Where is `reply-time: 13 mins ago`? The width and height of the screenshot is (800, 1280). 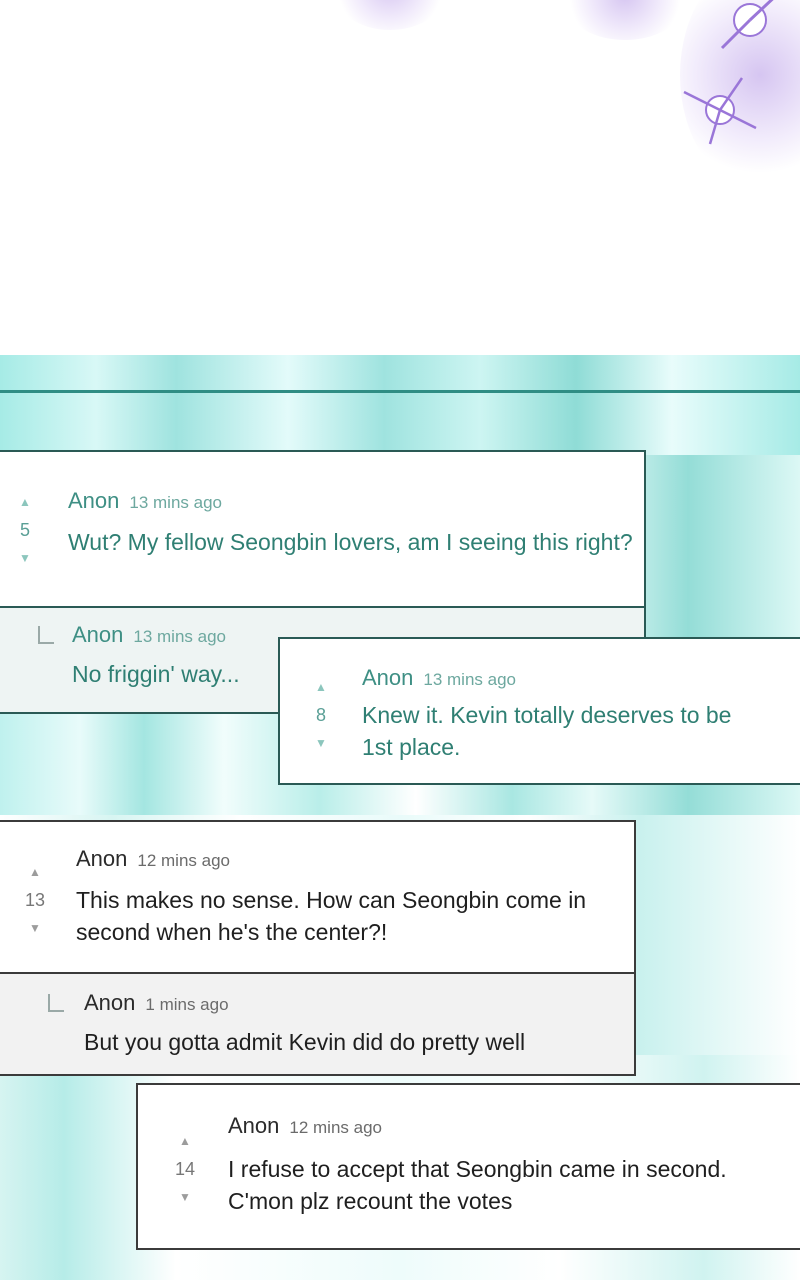
reply-time: 13 mins ago is located at coordinates (180, 636).